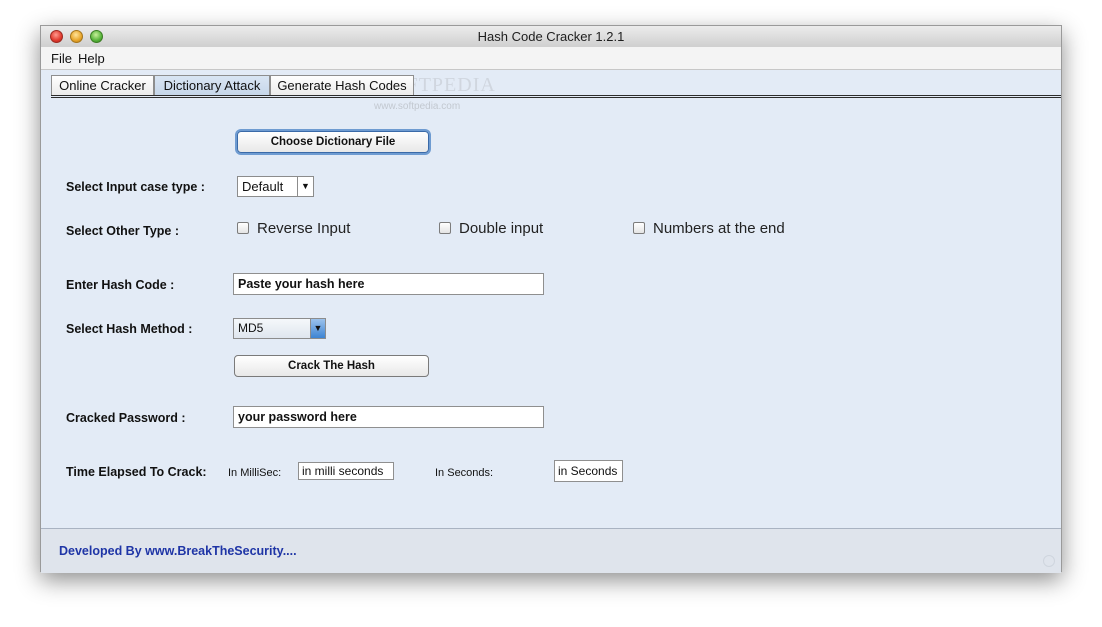  Describe the element at coordinates (303, 228) in the screenshot. I see `reverse-input-label: Reverse Input` at that location.